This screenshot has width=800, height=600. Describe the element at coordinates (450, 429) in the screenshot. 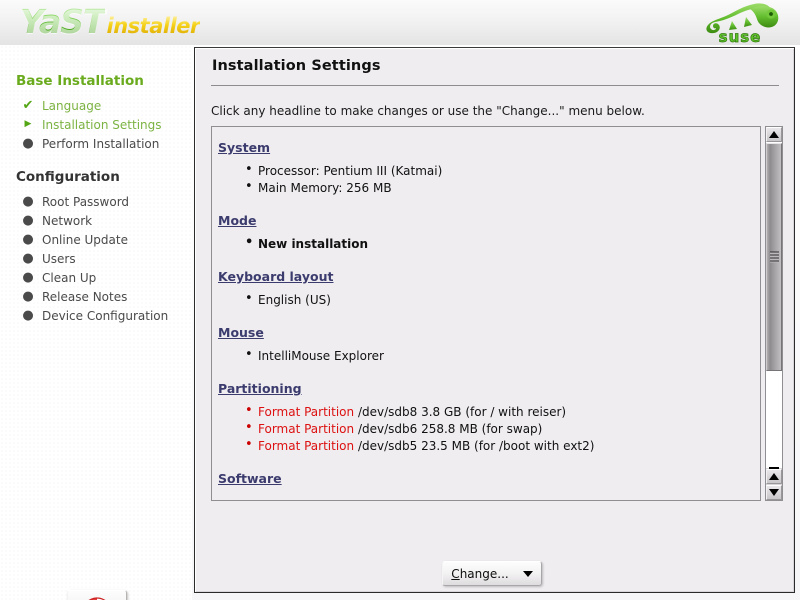

I see `settings-item-text: /dev/sdb6 258.8 MB (for swap)` at that location.